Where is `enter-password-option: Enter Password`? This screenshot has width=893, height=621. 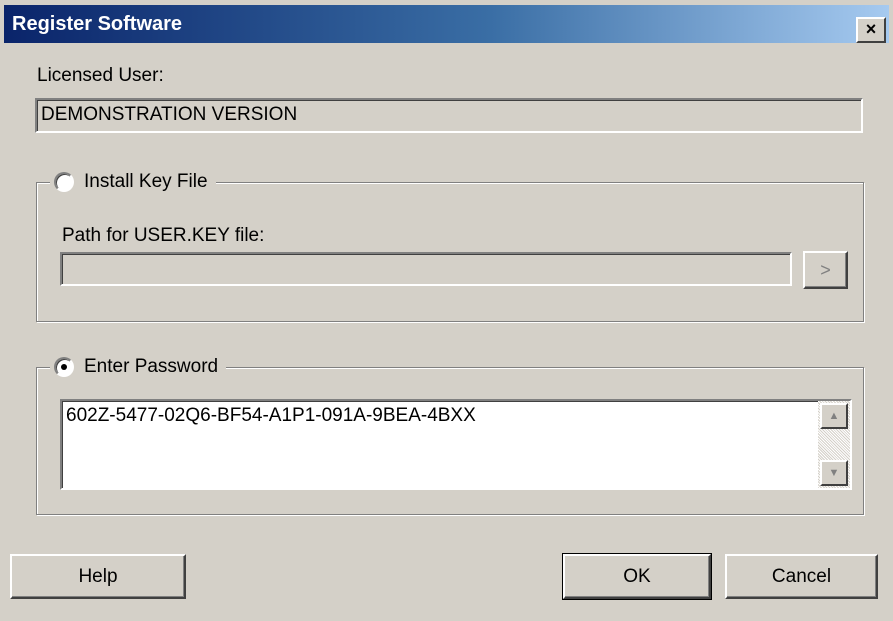
enter-password-option: Enter Password is located at coordinates (138, 367).